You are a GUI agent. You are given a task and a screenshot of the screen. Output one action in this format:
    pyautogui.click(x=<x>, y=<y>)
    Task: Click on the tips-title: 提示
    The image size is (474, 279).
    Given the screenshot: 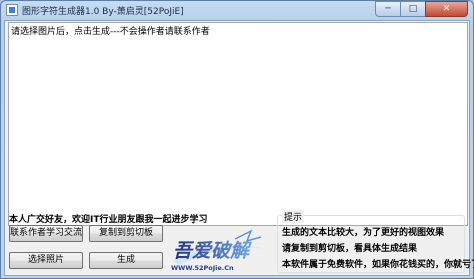 What is the action you would take?
    pyautogui.click(x=293, y=216)
    